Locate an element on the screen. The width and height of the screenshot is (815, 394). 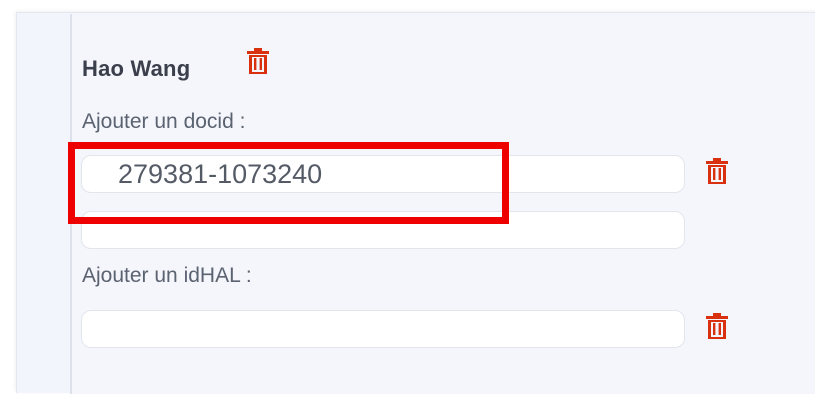
idhal-input is located at coordinates (383, 329).